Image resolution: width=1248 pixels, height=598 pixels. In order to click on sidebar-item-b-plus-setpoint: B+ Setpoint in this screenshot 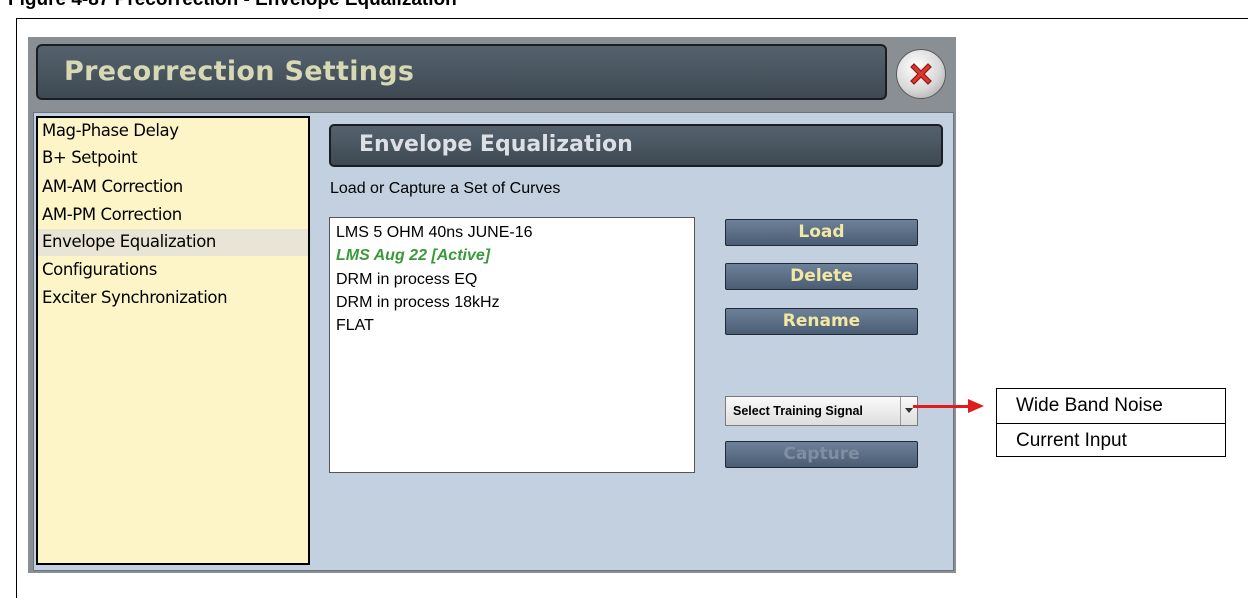, I will do `click(175, 158)`.